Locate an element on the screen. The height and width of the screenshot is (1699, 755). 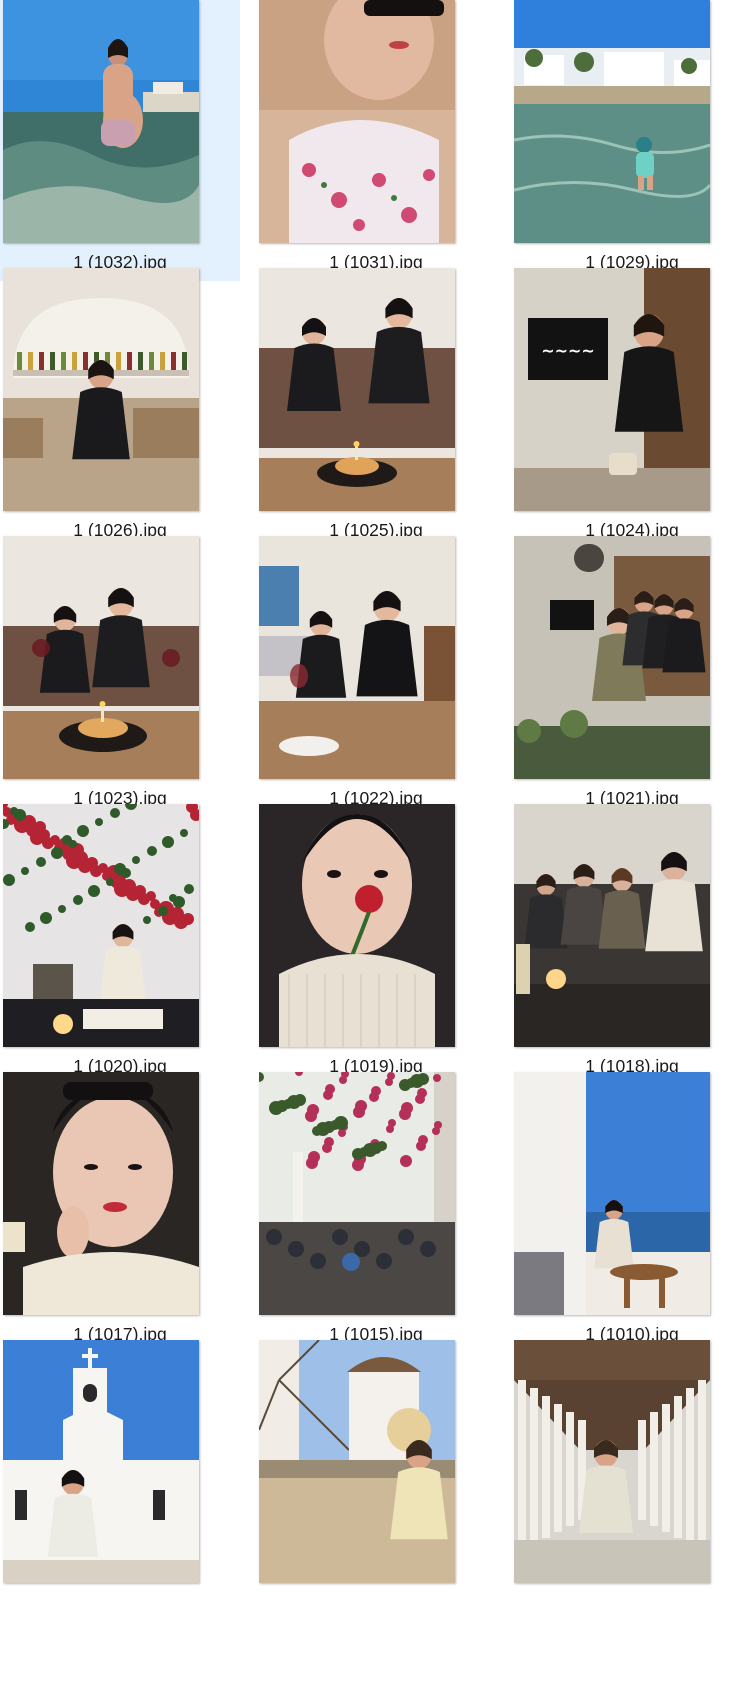
file-item: 1 (1020).jpg is located at coordinates (120, 944).